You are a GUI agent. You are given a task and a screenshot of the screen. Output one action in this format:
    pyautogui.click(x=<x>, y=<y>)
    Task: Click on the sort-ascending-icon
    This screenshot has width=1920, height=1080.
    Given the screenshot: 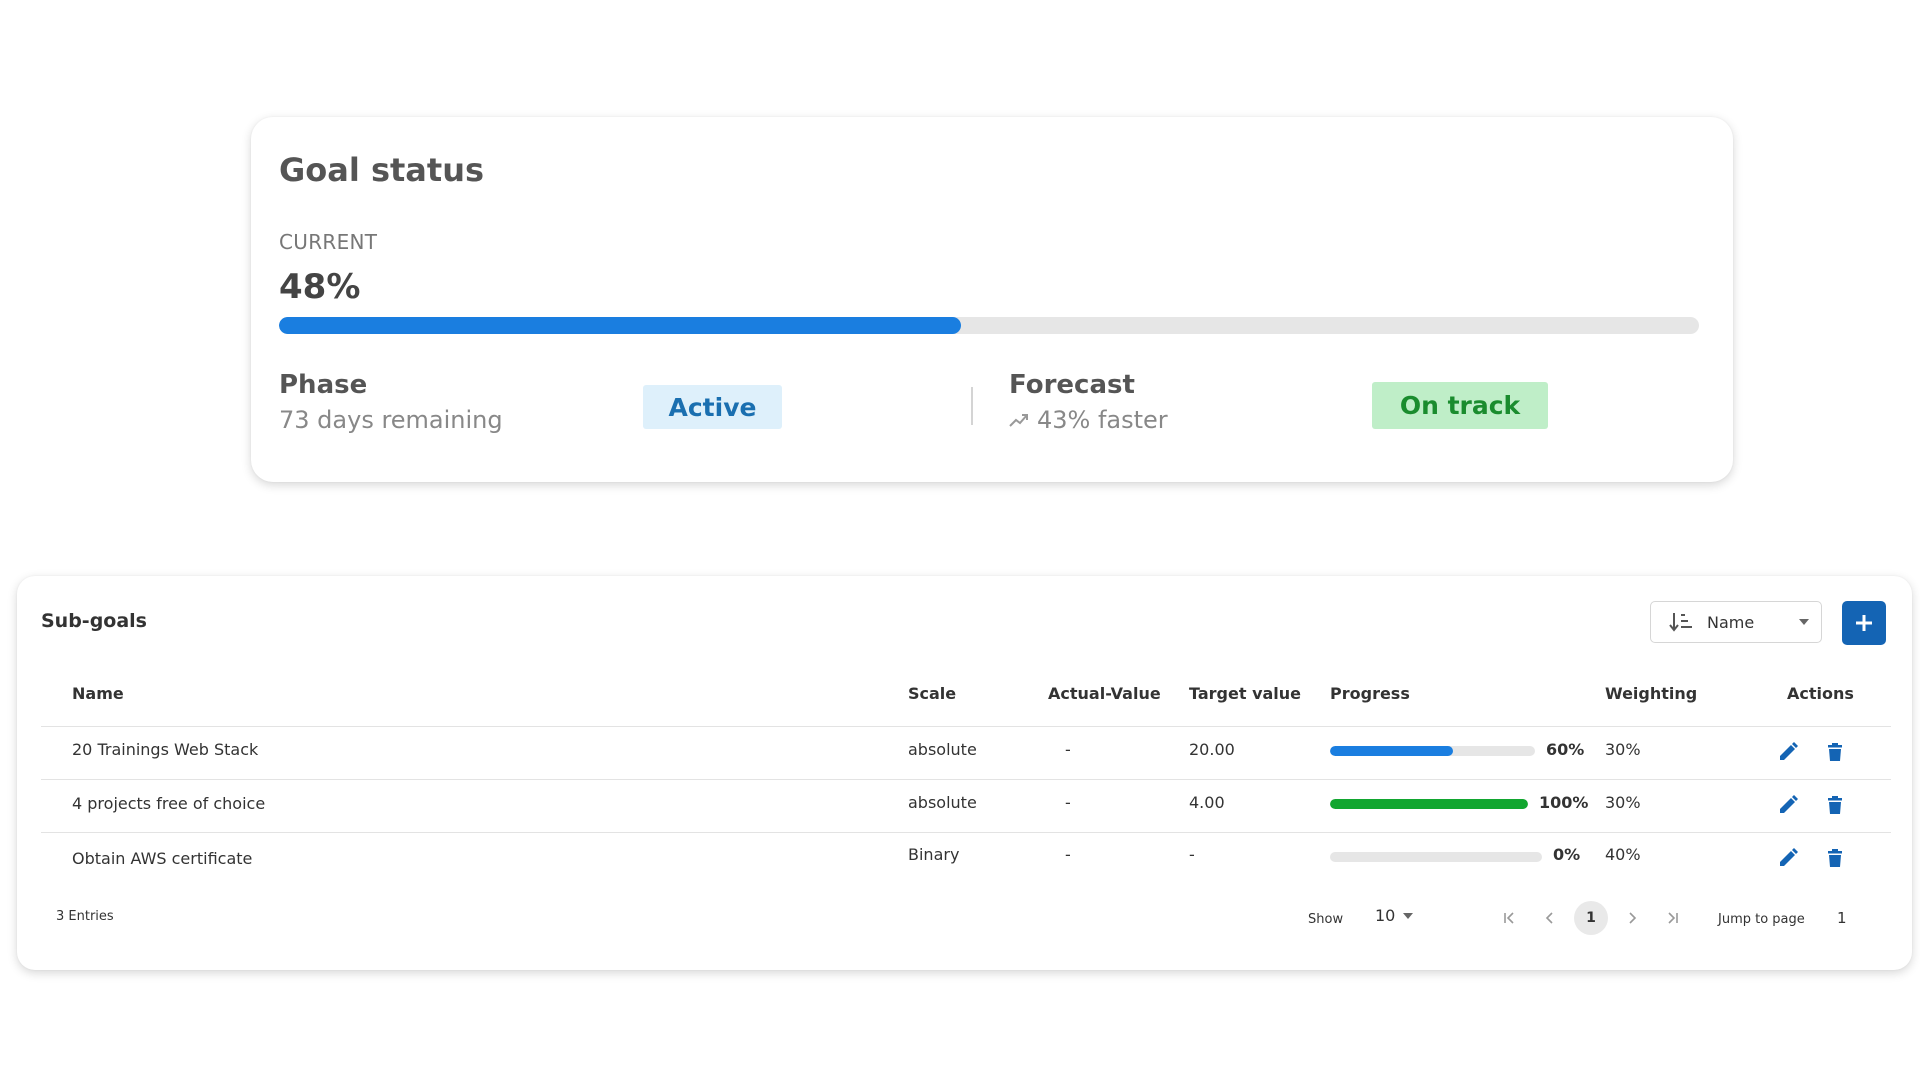 What is the action you would take?
    pyautogui.click(x=1680, y=622)
    